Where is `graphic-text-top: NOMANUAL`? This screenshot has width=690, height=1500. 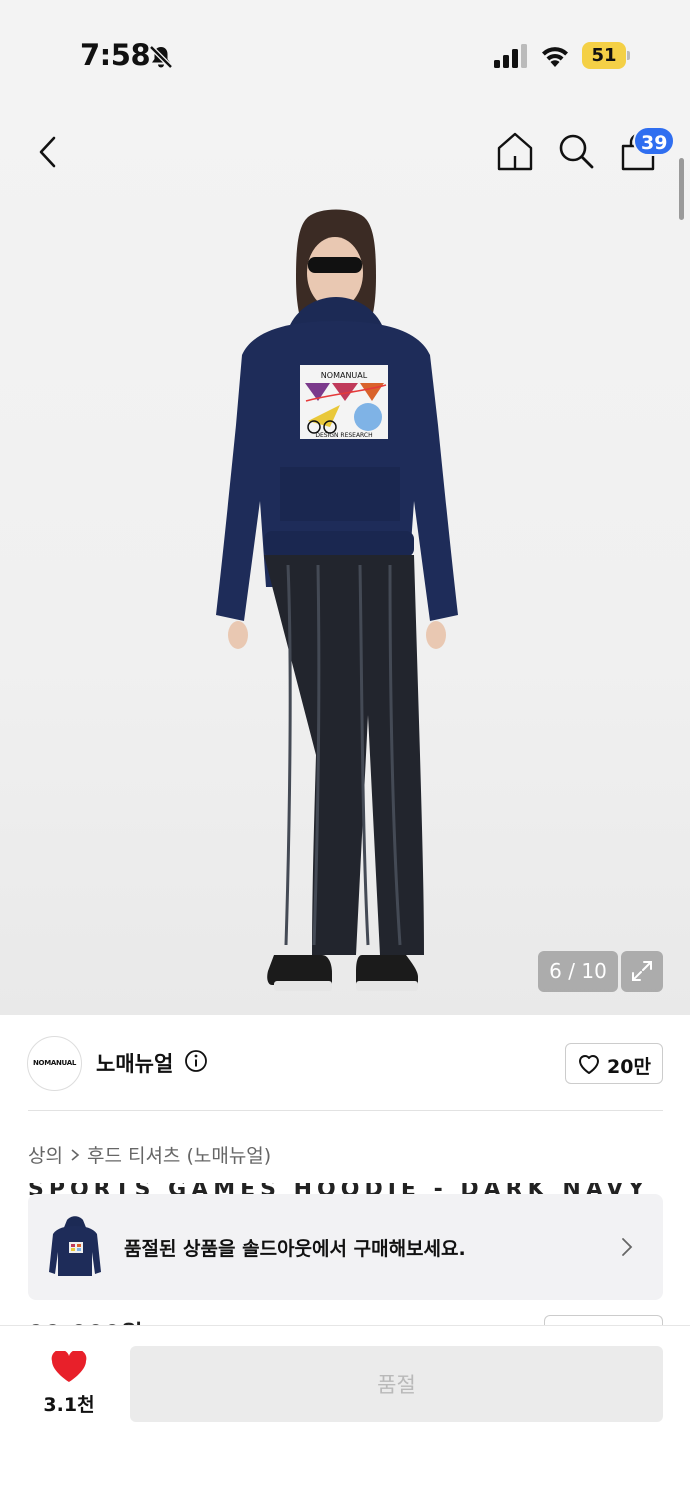 graphic-text-top: NOMANUAL is located at coordinates (344, 375).